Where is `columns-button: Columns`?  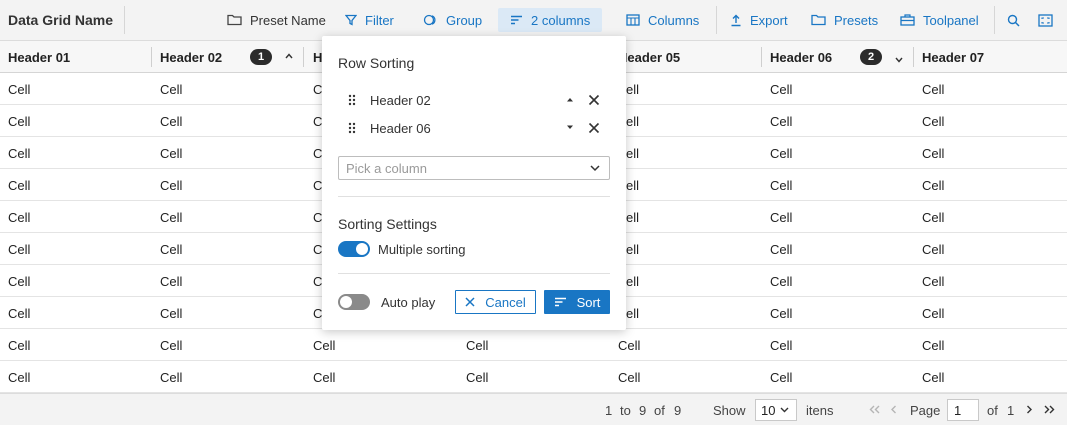
columns-button: Columns is located at coordinates (662, 20).